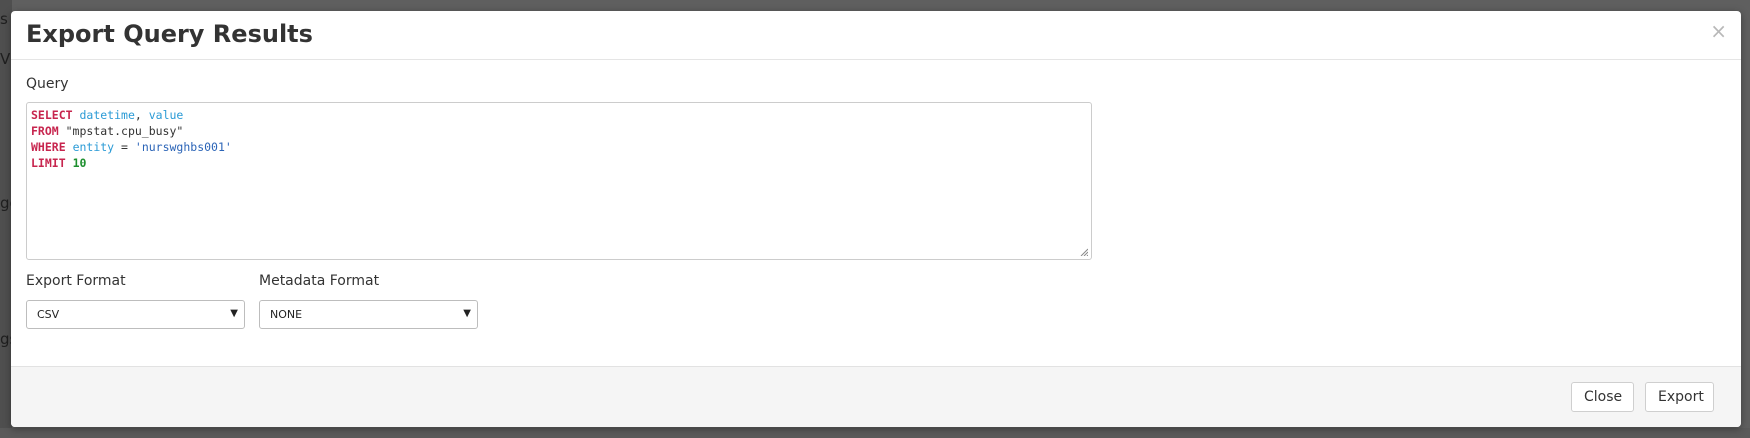  Describe the element at coordinates (93, 147) in the screenshot. I see `query-token: entity` at that location.